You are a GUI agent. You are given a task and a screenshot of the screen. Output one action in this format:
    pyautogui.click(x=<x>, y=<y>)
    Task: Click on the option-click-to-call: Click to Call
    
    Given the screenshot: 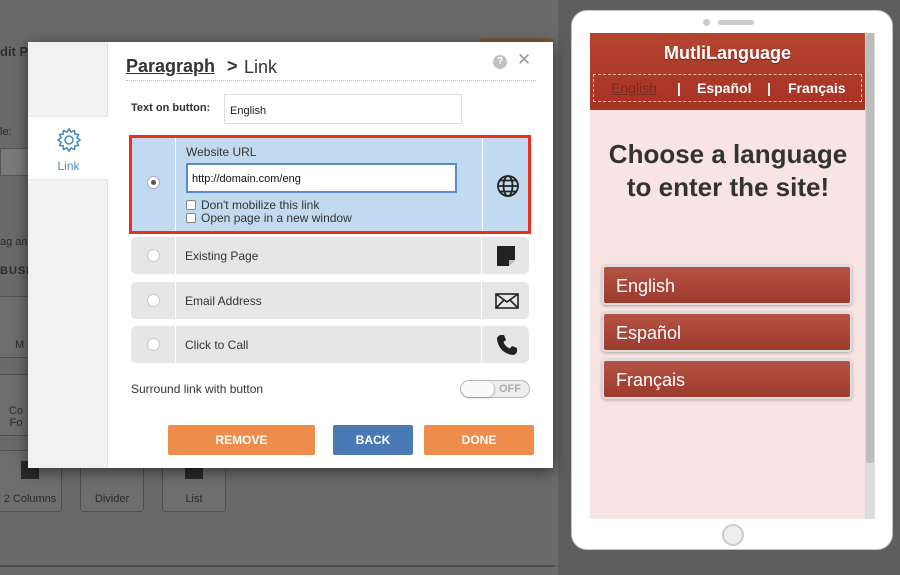 What is the action you would take?
    pyautogui.click(x=330, y=344)
    